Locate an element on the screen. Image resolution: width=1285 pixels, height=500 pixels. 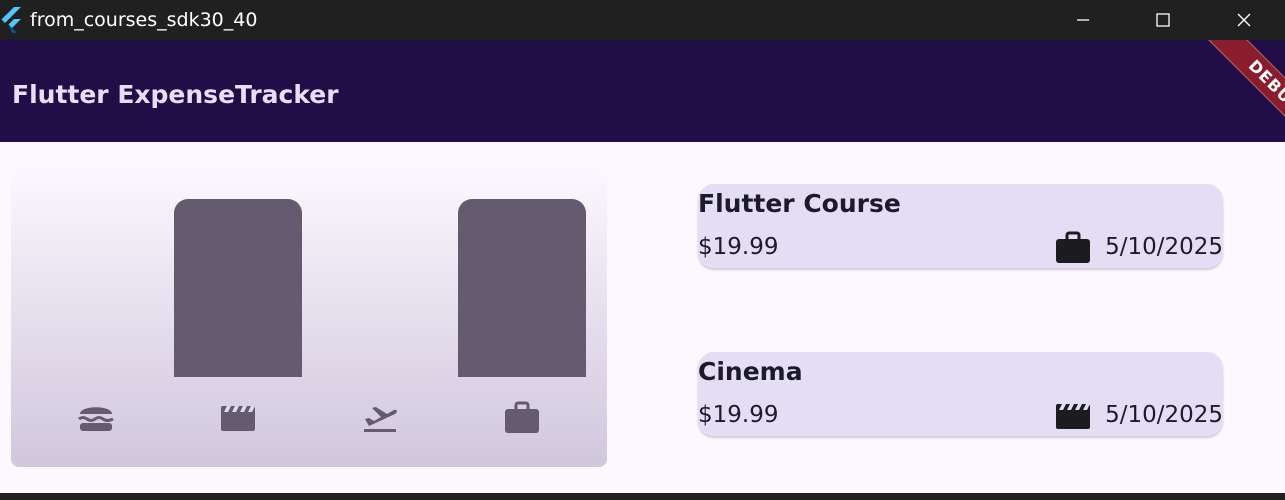
close-icon is located at coordinates (1244, 20).